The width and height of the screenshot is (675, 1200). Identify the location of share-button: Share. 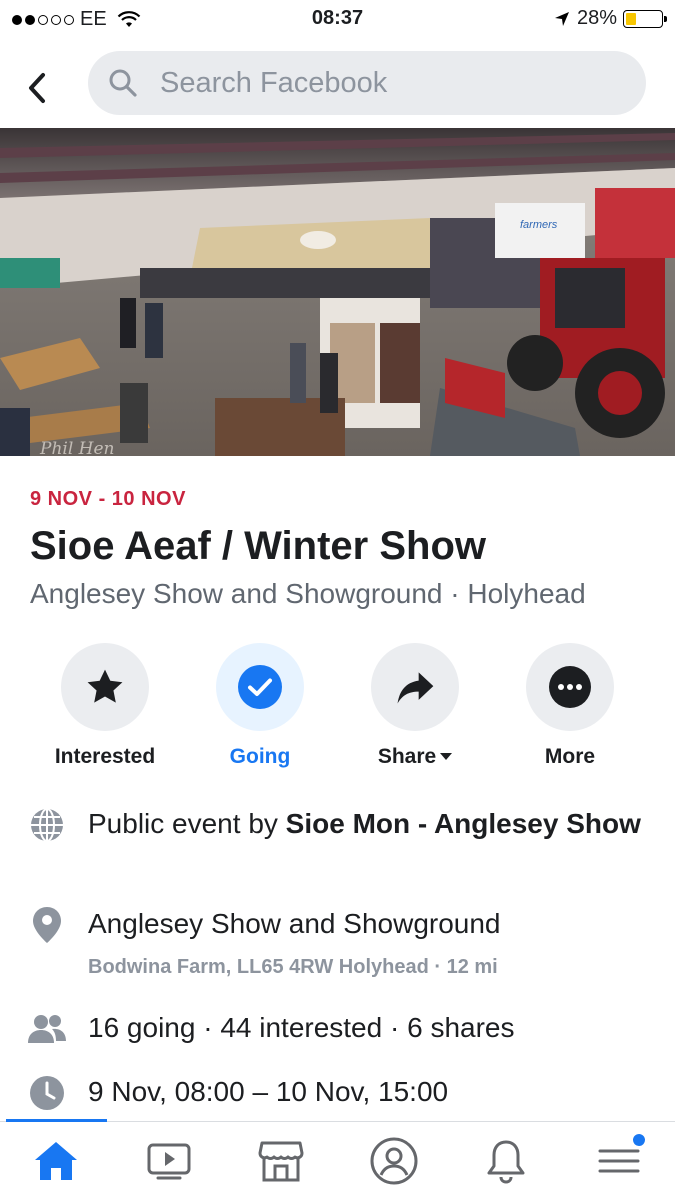
(415, 706).